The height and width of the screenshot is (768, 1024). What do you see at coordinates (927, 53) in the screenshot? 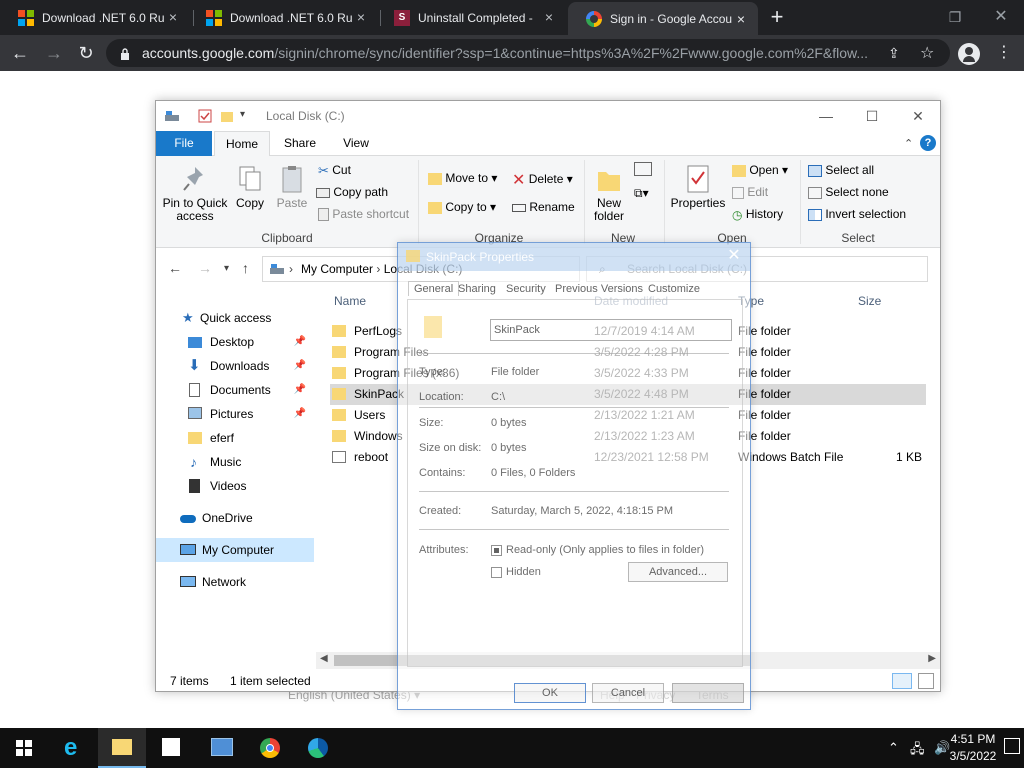
I see `bookmark-star-icon: ☆` at bounding box center [927, 53].